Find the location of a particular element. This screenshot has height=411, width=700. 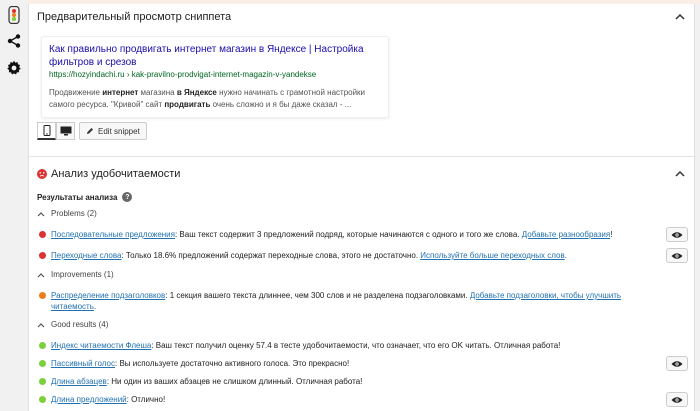

result-action-link: Добавьте разнообразия is located at coordinates (566, 234).